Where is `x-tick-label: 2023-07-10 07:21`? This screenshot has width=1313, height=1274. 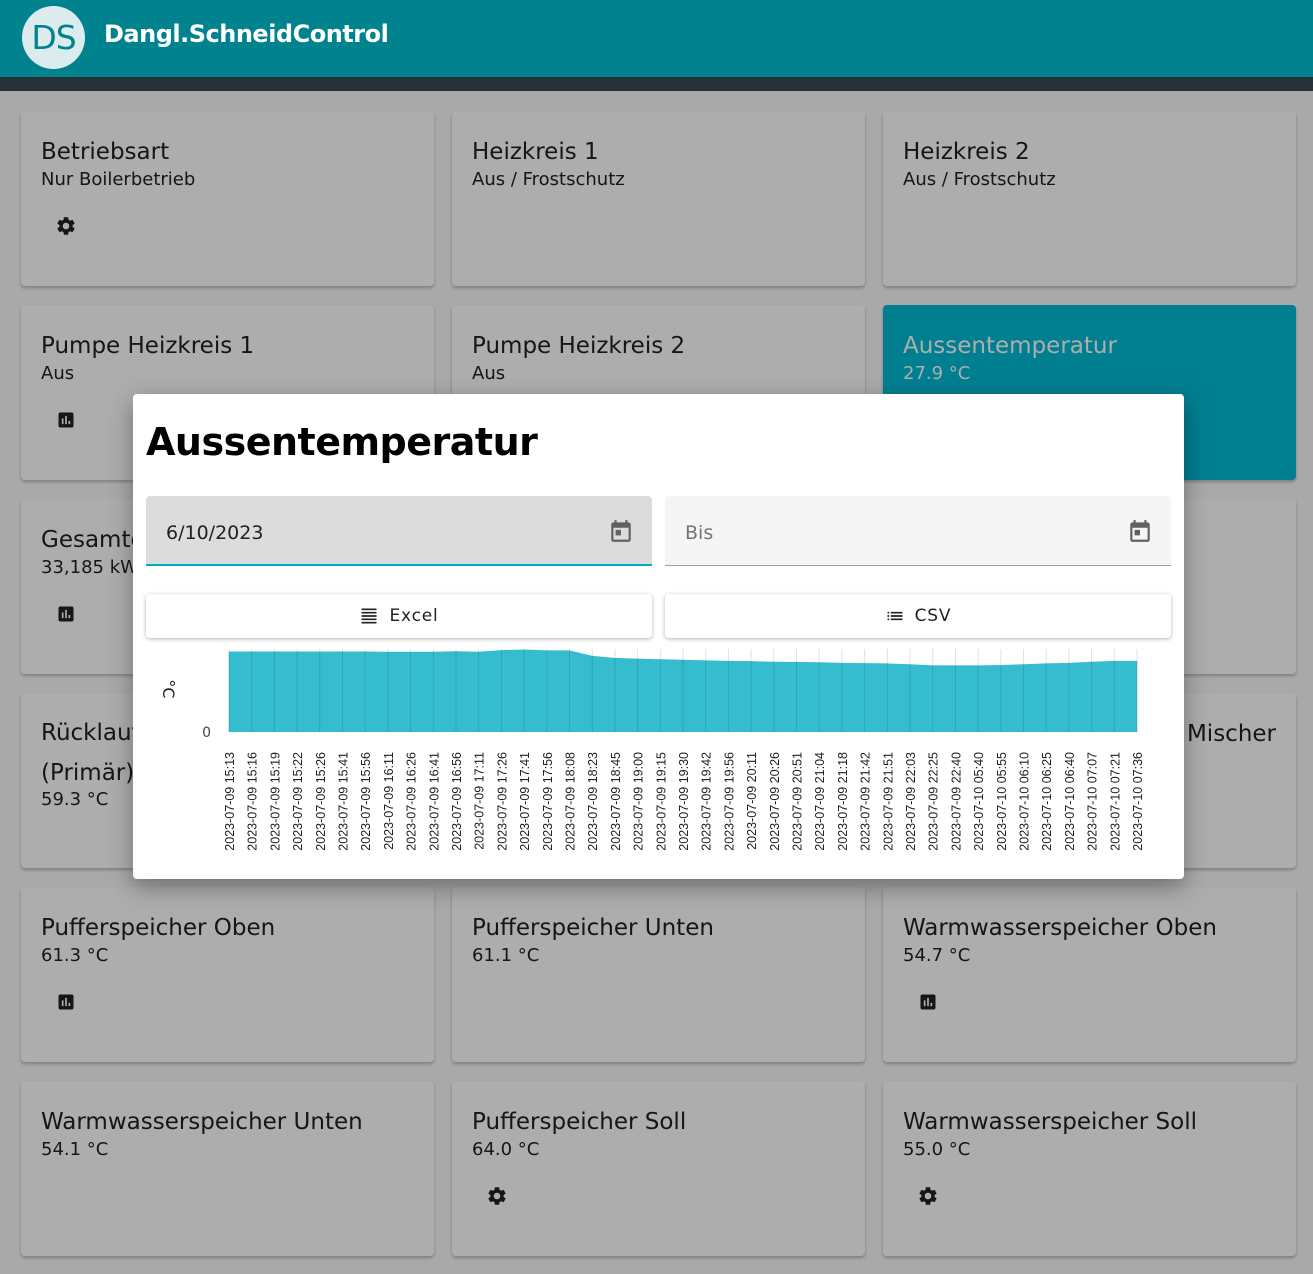
x-tick-label: 2023-07-10 07:21 is located at coordinates (1115, 801).